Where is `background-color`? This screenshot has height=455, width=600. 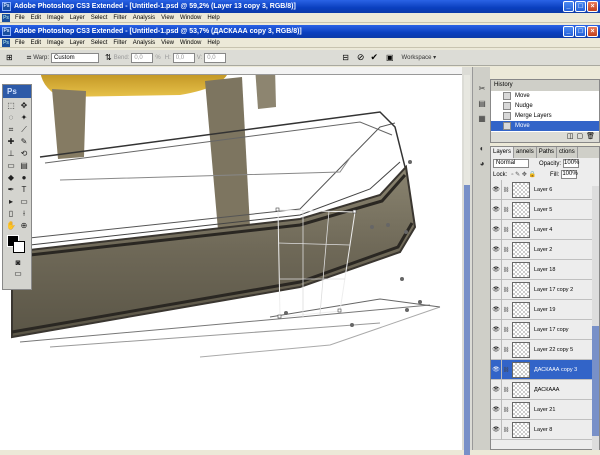 background-color is located at coordinates (19, 247).